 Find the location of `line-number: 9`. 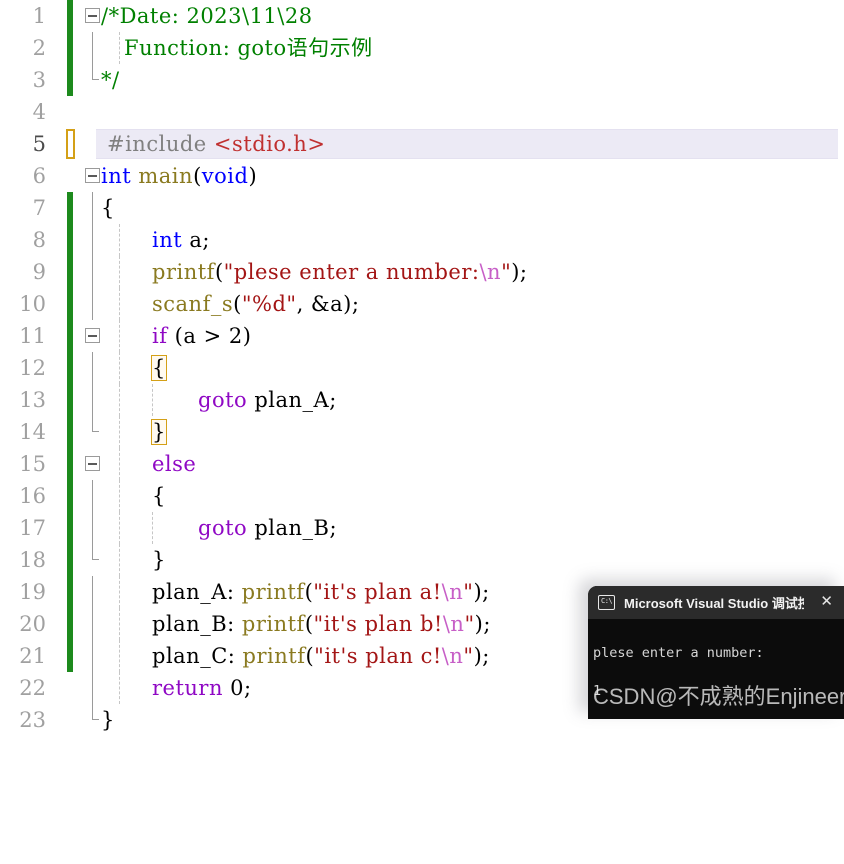

line-number: 9 is located at coordinates (39, 272).